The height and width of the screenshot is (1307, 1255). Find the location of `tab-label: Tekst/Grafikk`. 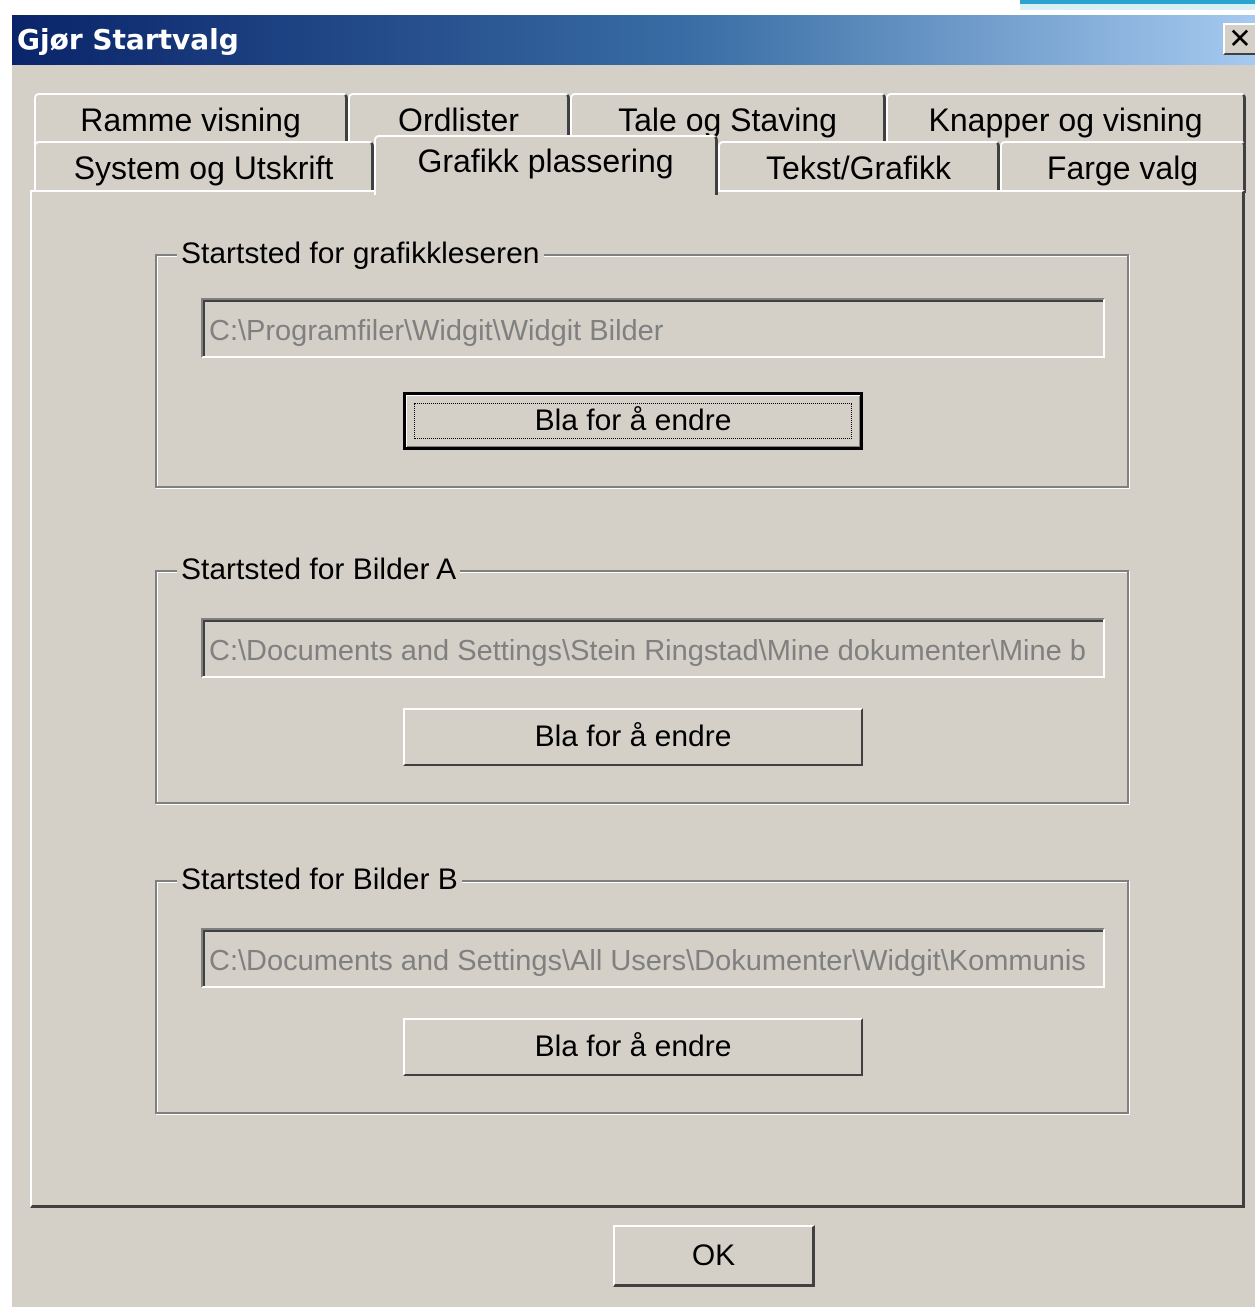

tab-label: Tekst/Grafikk is located at coordinates (858, 167).